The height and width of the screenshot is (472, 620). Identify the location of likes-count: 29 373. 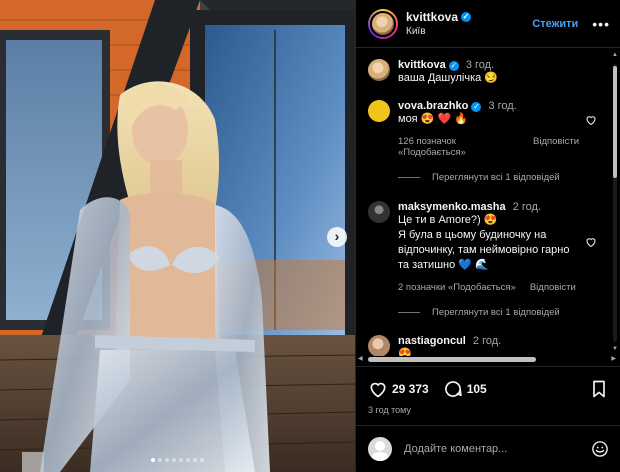
(410, 389).